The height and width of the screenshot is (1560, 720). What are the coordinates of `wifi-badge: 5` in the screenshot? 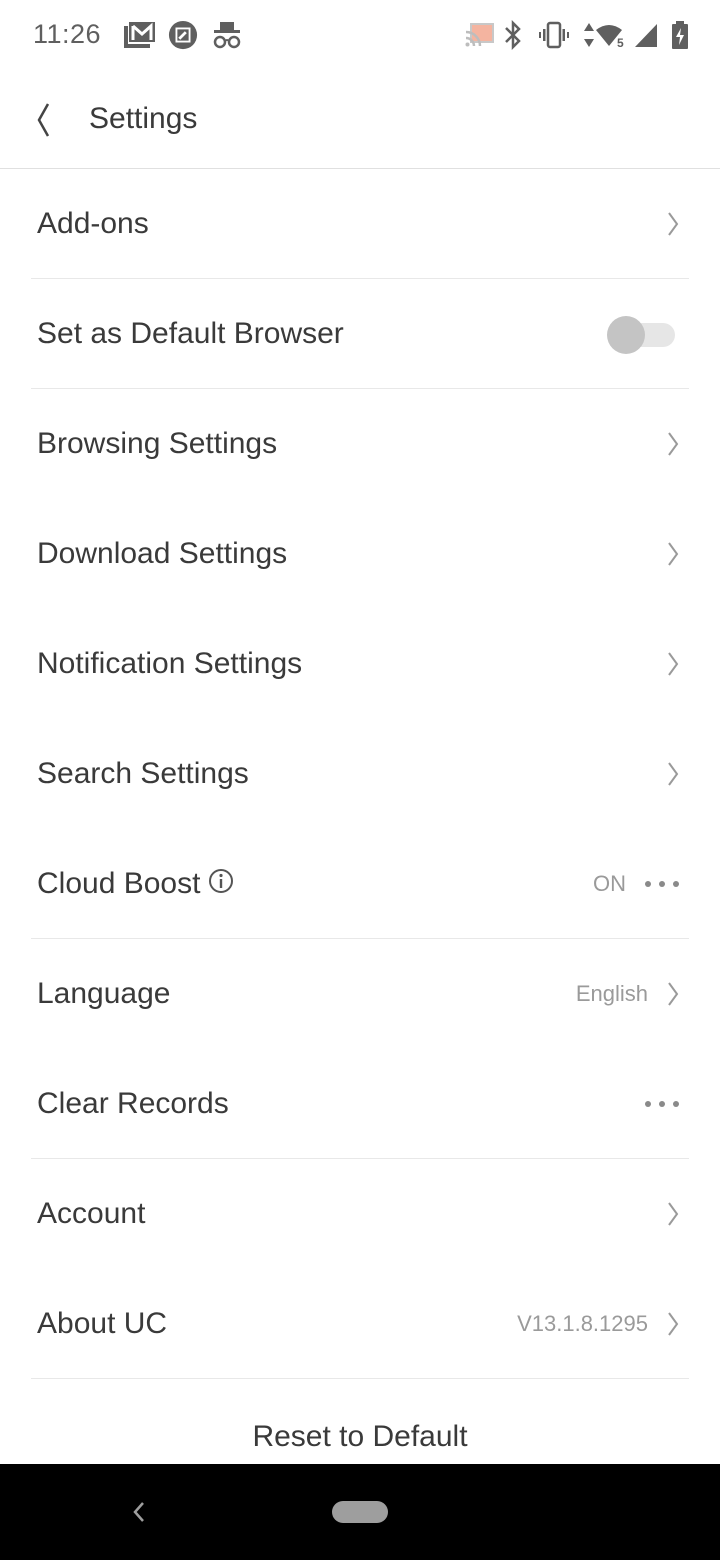 It's located at (620, 43).